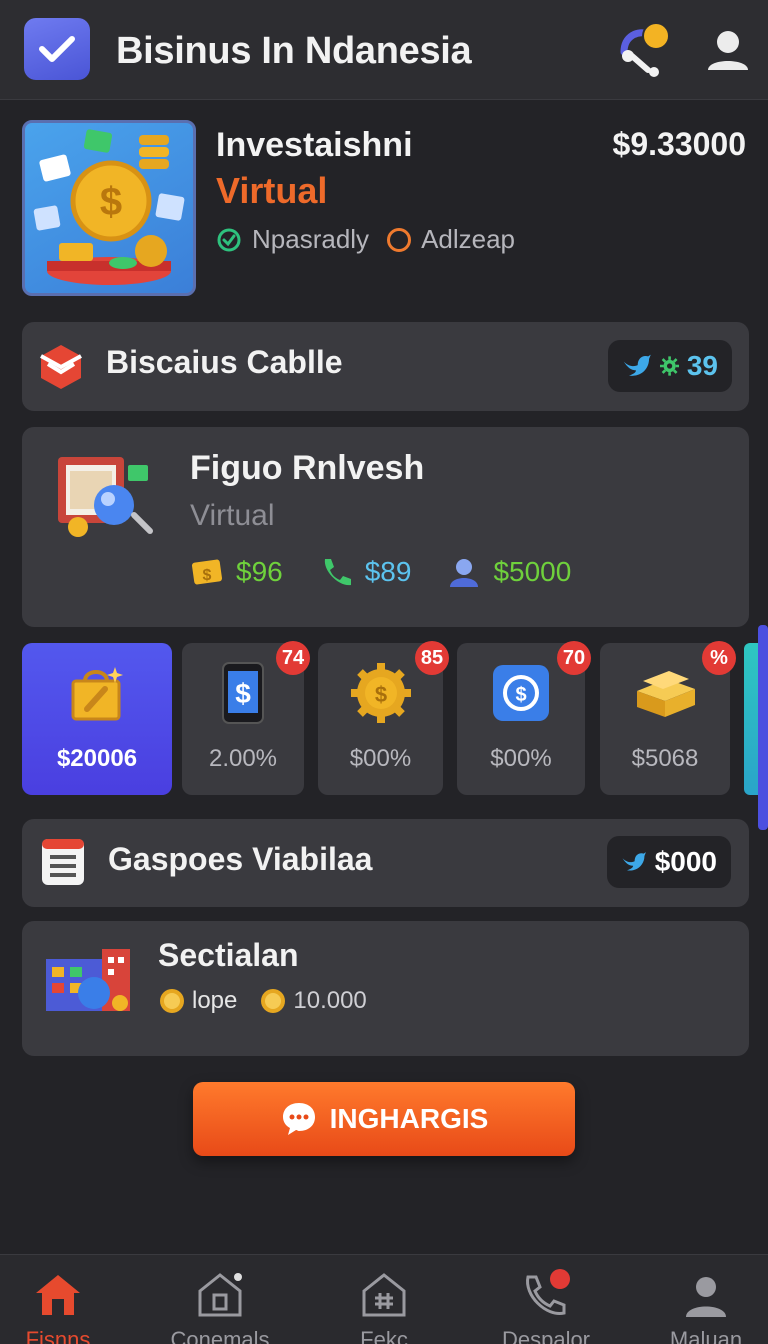  I want to click on cta-label: INGHARGIS, so click(409, 1118).